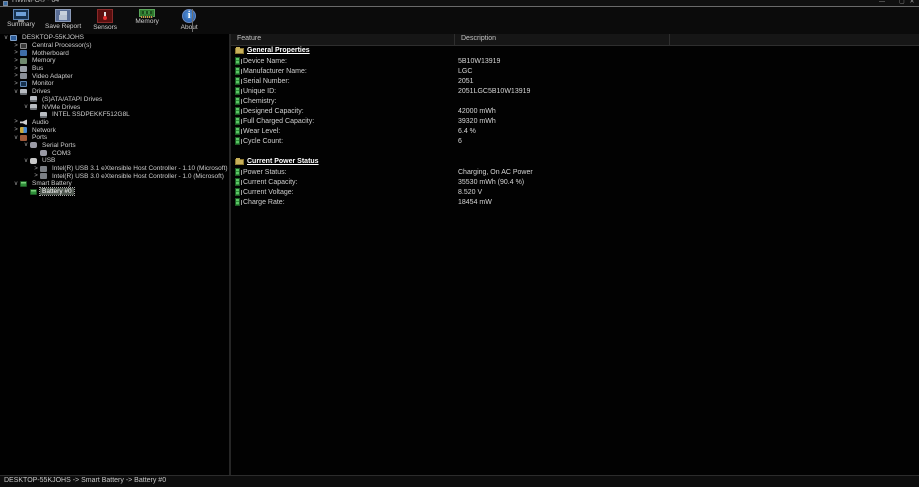 The width and height of the screenshot is (919, 487). Describe the element at coordinates (575, 81) in the screenshot. I see `detail-row: Serial Number: 2051` at that location.